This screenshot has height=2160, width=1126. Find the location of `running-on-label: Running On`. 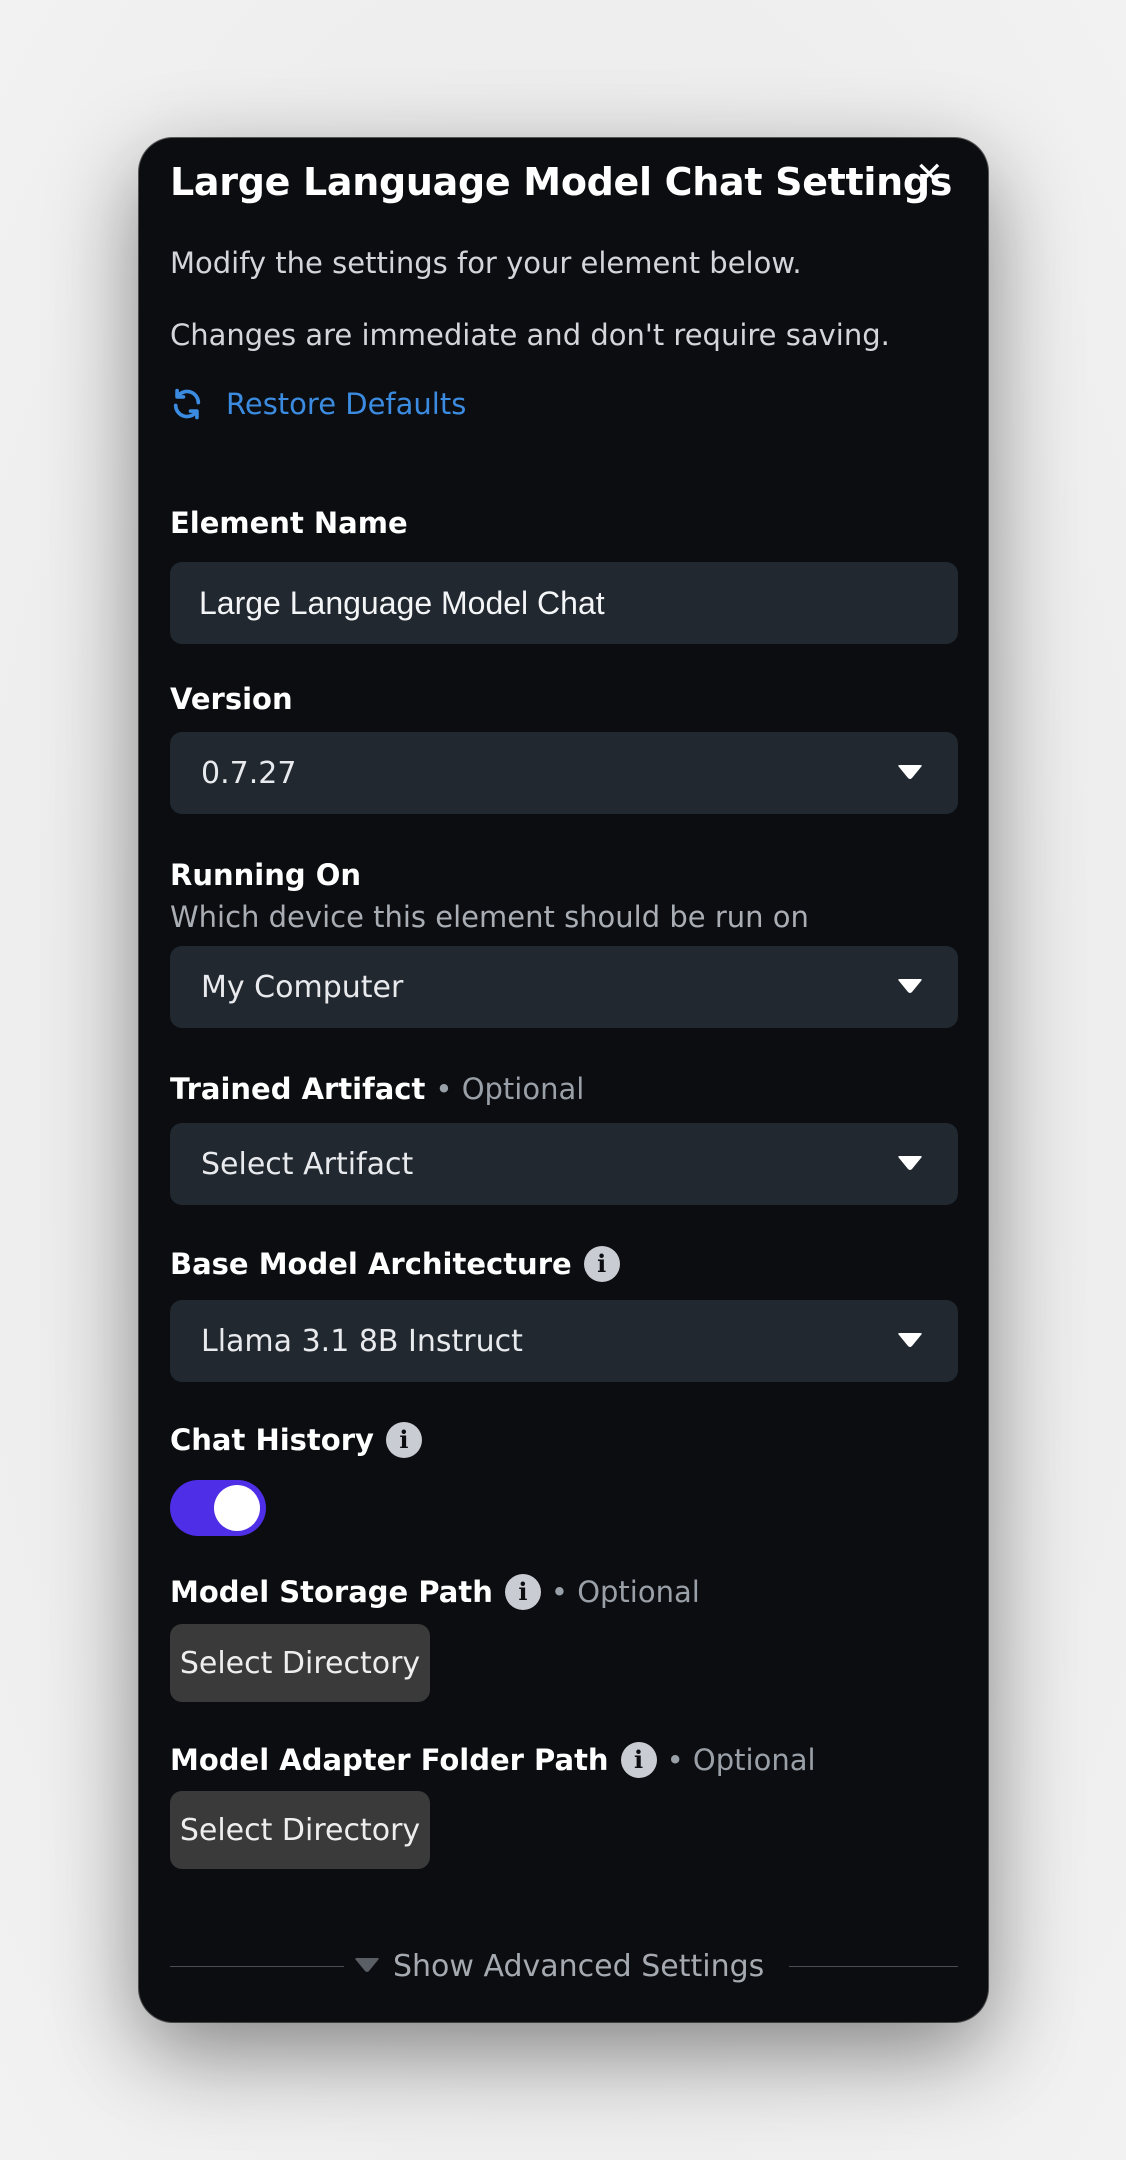

running-on-label: Running On is located at coordinates (265, 875).